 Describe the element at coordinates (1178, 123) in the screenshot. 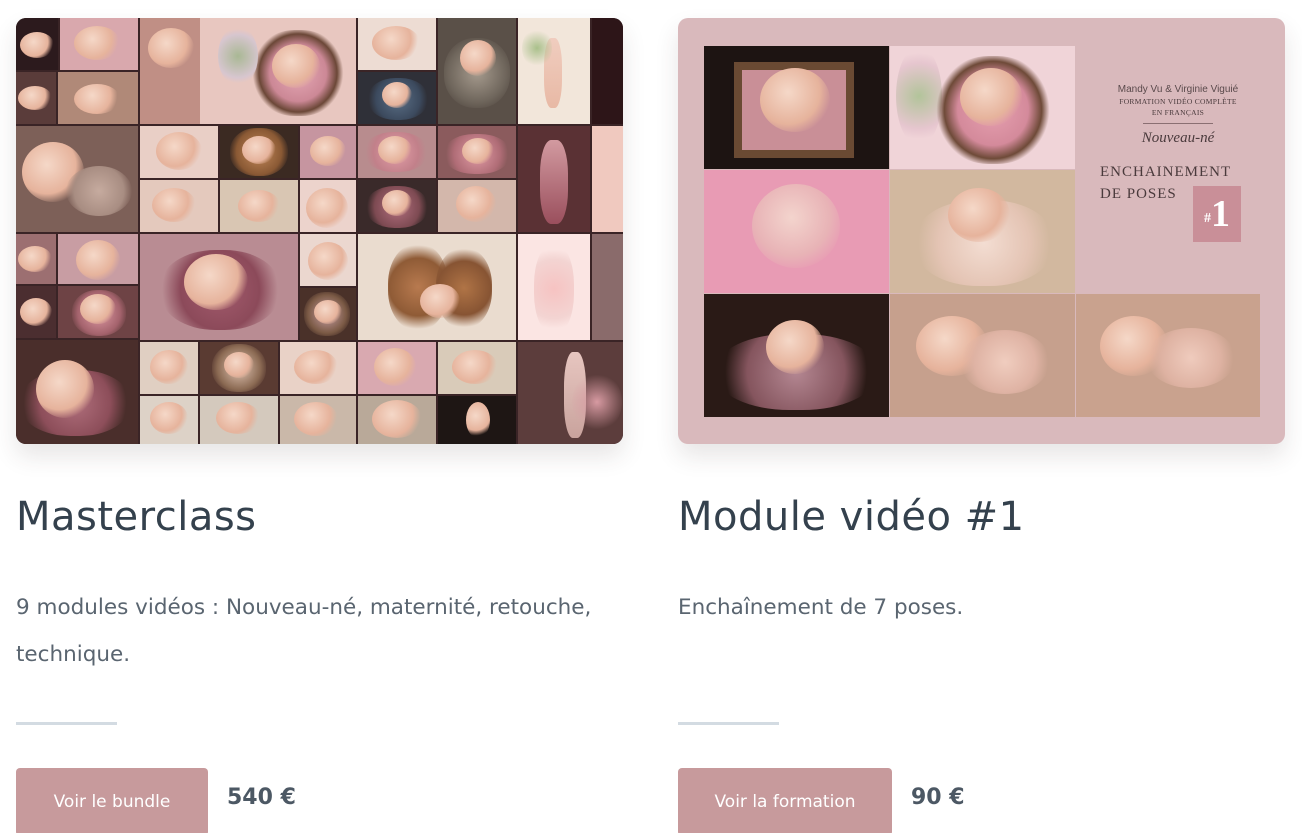

I see `cover-rule` at that location.